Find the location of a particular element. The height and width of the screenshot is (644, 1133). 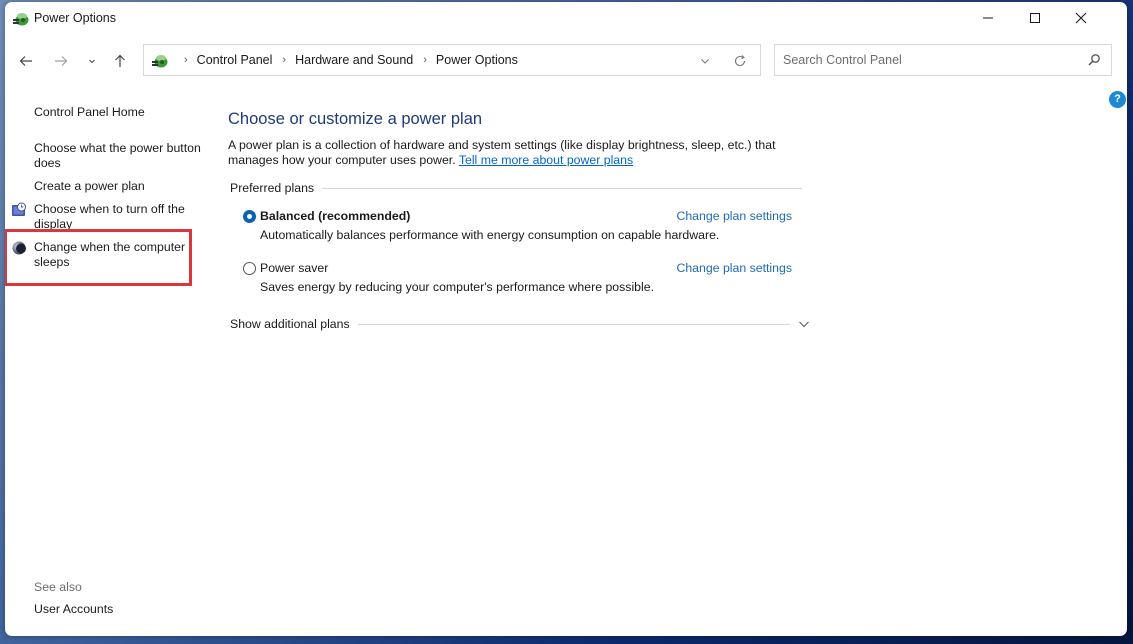

plan-radio-balanced is located at coordinates (249, 216).